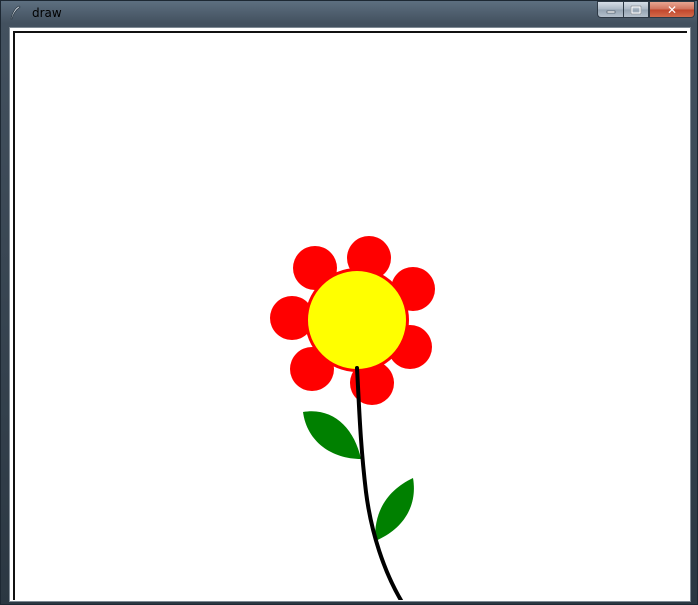 Image resolution: width=698 pixels, height=605 pixels. I want to click on title-bar: draw ✕, so click(349, 13).